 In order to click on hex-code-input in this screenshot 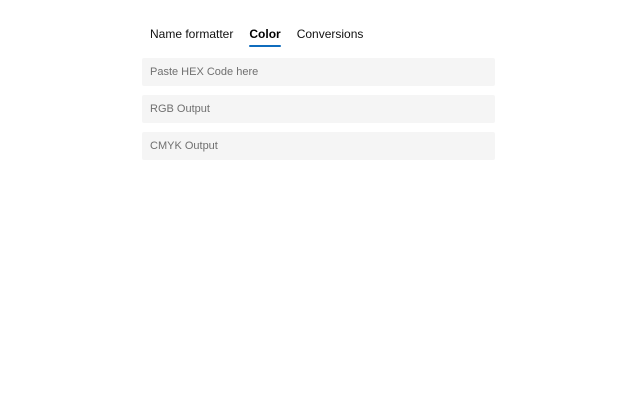, I will do `click(318, 72)`.